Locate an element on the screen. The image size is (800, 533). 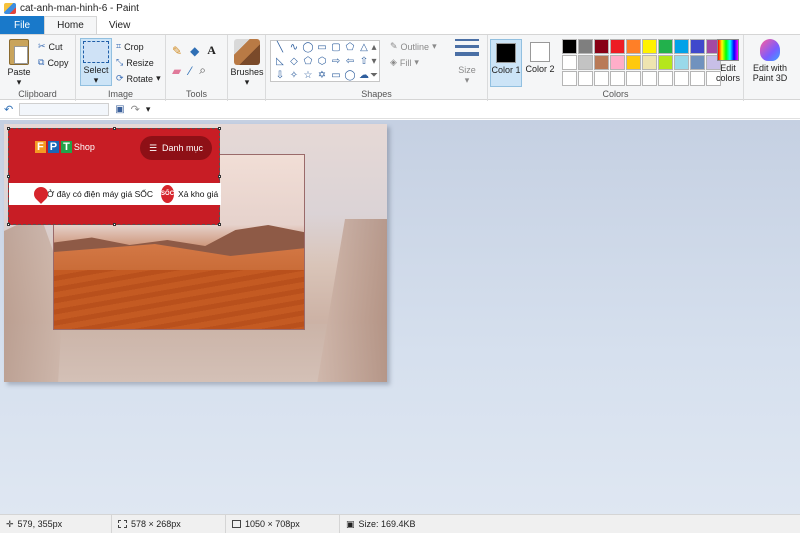
four-point-star-shape-icon: ✧ is located at coordinates (294, 75).